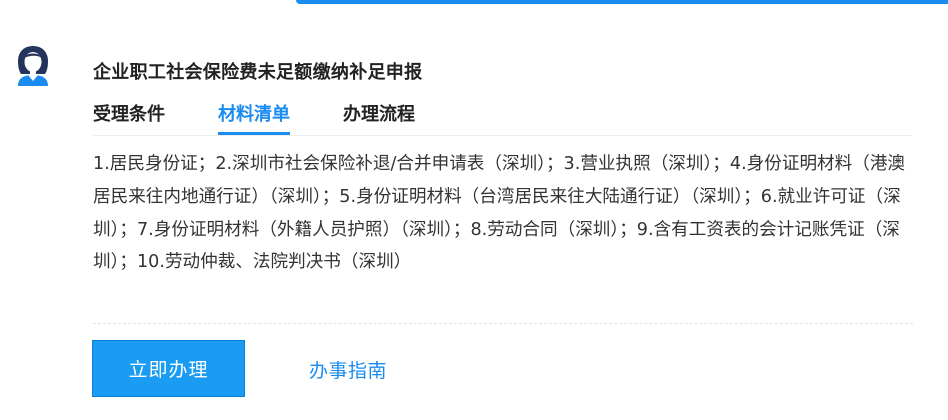 The width and height of the screenshot is (948, 420). I want to click on tab-materials-list: 材料清单, so click(254, 118).